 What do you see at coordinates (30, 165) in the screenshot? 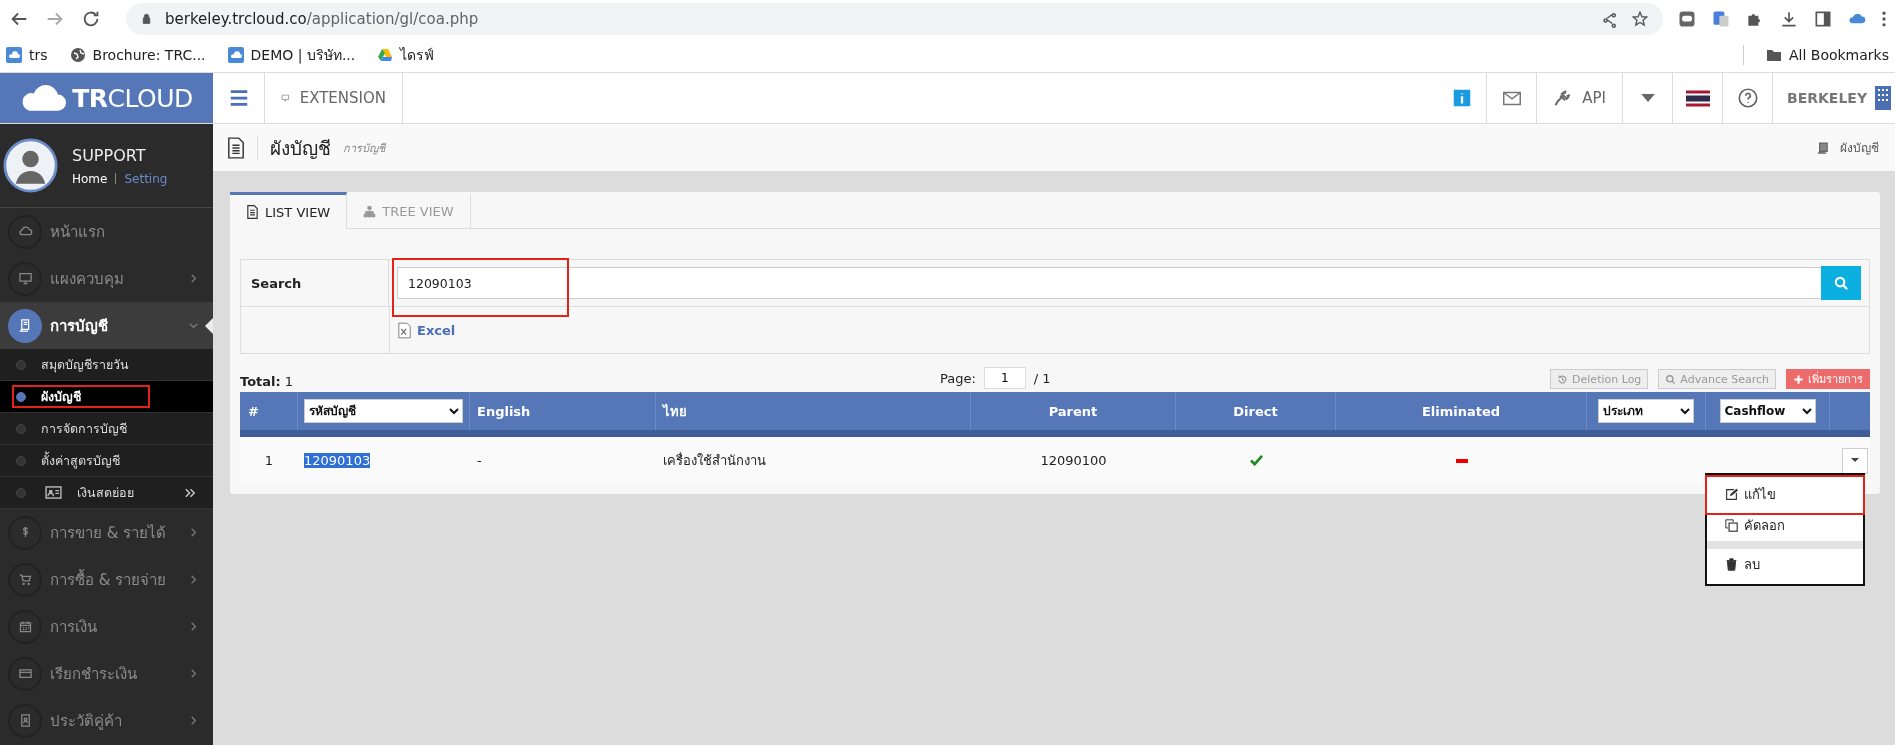
I see `avatar` at bounding box center [30, 165].